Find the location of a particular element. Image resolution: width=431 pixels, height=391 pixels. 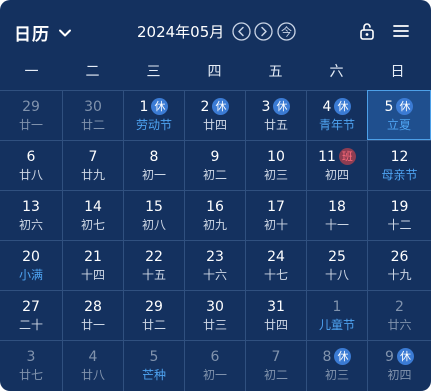

day-number: 18 is located at coordinates (337, 207).